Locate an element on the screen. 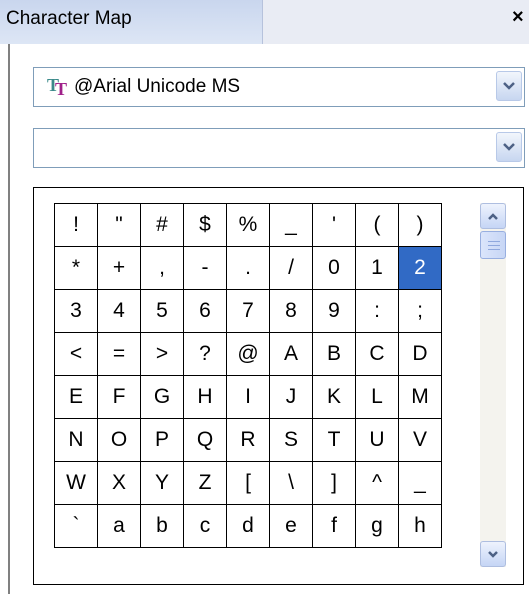  character-cell: $ is located at coordinates (205, 225).